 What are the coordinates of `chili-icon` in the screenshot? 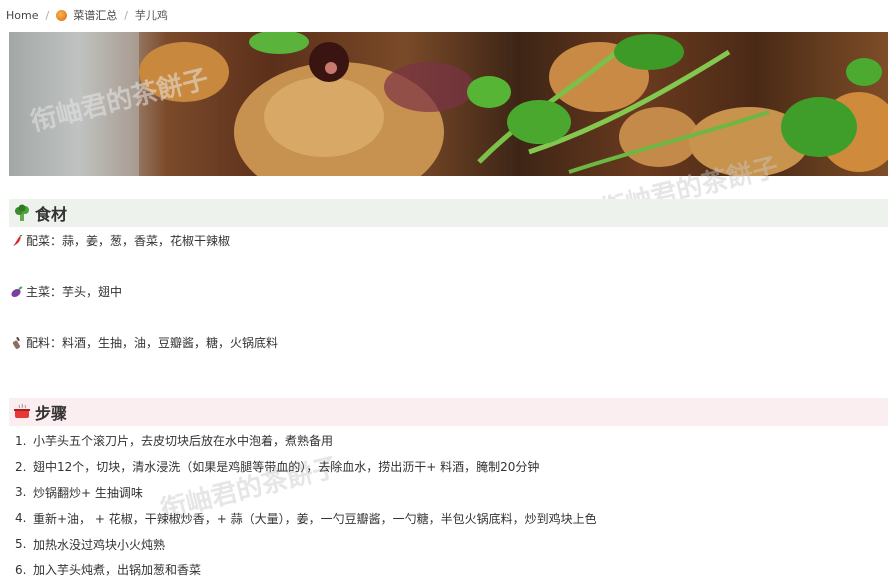 It's located at (17, 240).